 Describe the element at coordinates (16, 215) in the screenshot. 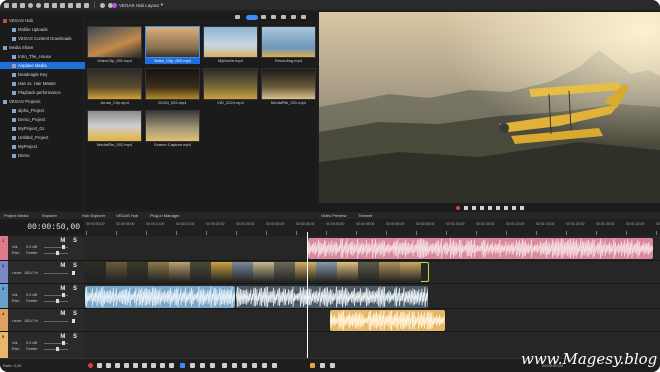

I see `tab-project-media: Project Media` at that location.